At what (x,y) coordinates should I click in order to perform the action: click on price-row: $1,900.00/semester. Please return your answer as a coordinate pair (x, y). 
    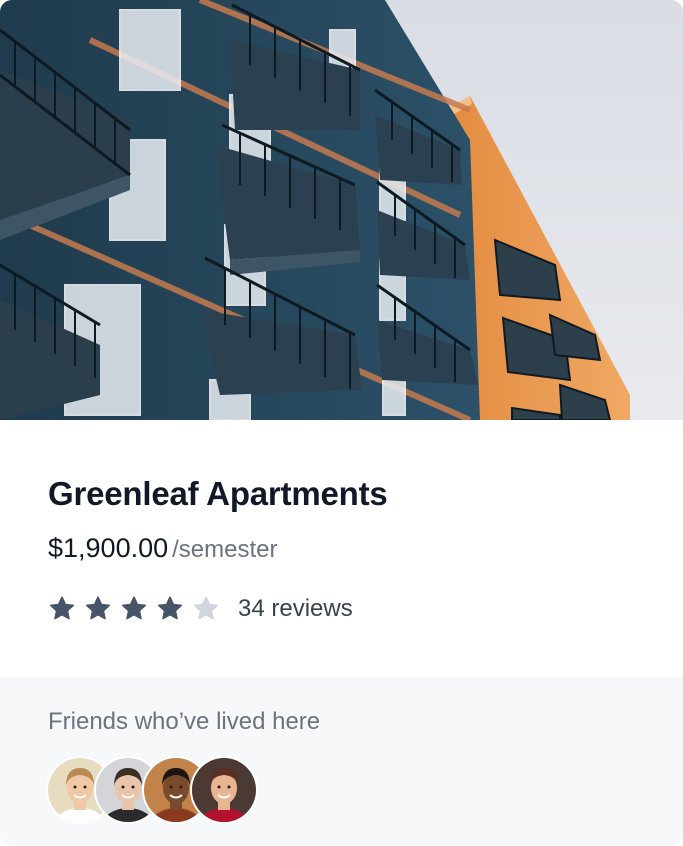
    Looking at the image, I should click on (163, 548).